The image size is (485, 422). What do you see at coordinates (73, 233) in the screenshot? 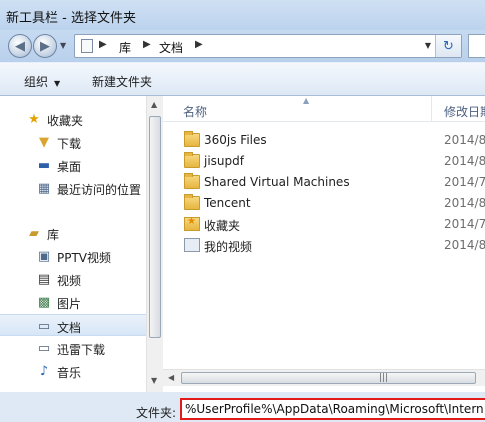
I see `nav-item-libraries: ▰ 库` at bounding box center [73, 233].